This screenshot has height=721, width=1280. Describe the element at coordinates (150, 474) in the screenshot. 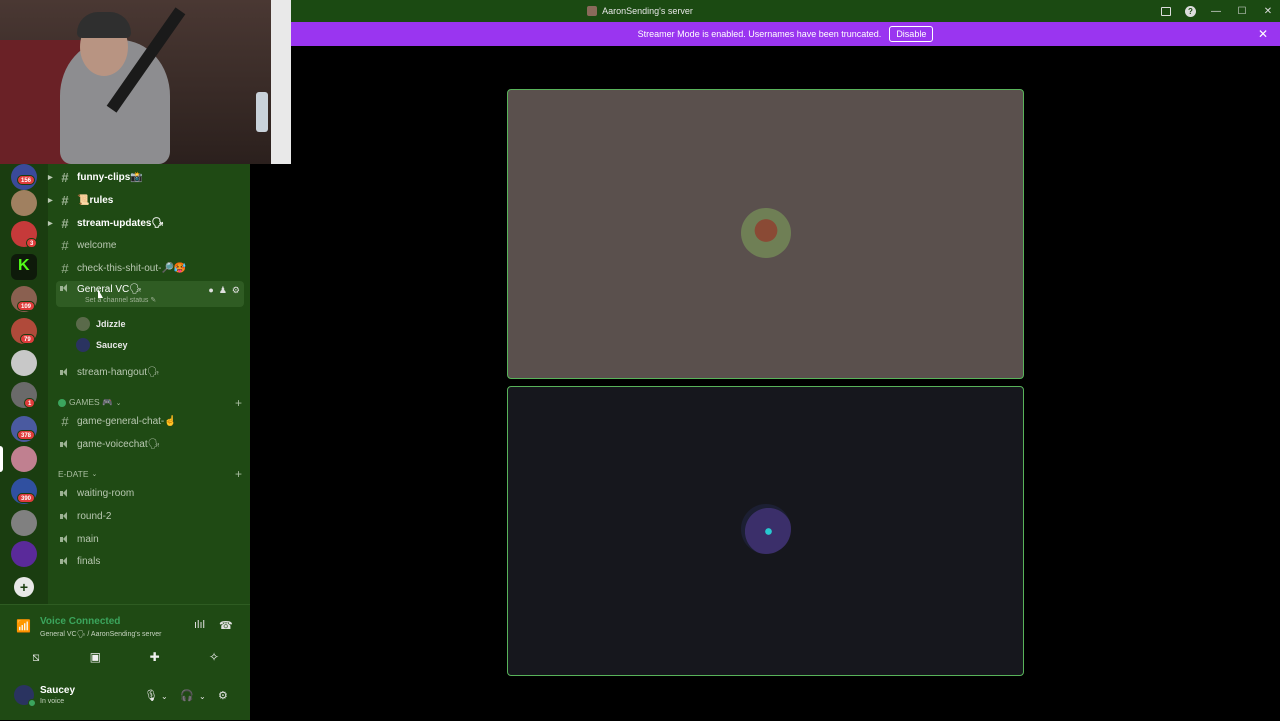

I see `category-edate: E-DATE ⌄ +` at that location.